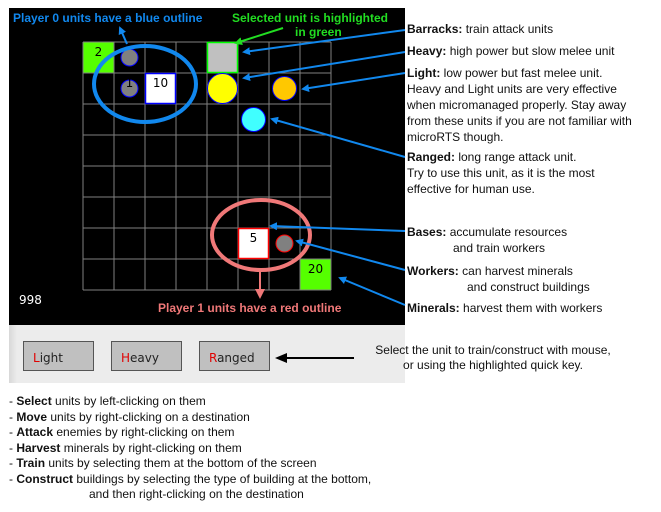 This screenshot has width=661, height=512. Describe the element at coordinates (433, 308) in the screenshot. I see `legend-term: Minerals:` at that location.